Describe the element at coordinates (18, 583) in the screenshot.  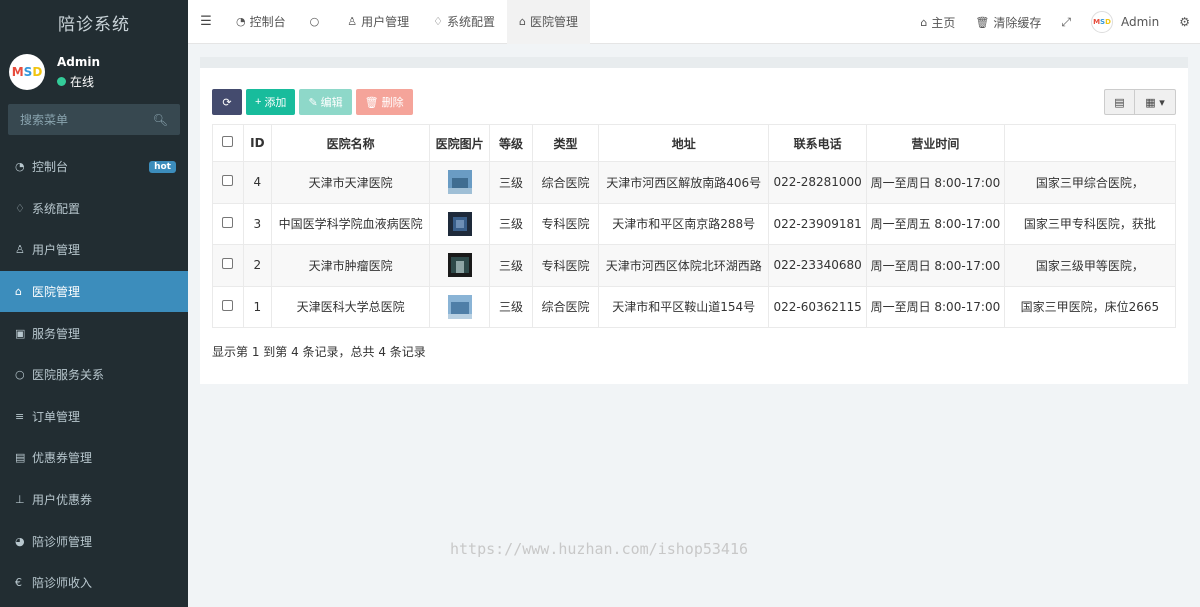
I see `euro-icon: €` at that location.